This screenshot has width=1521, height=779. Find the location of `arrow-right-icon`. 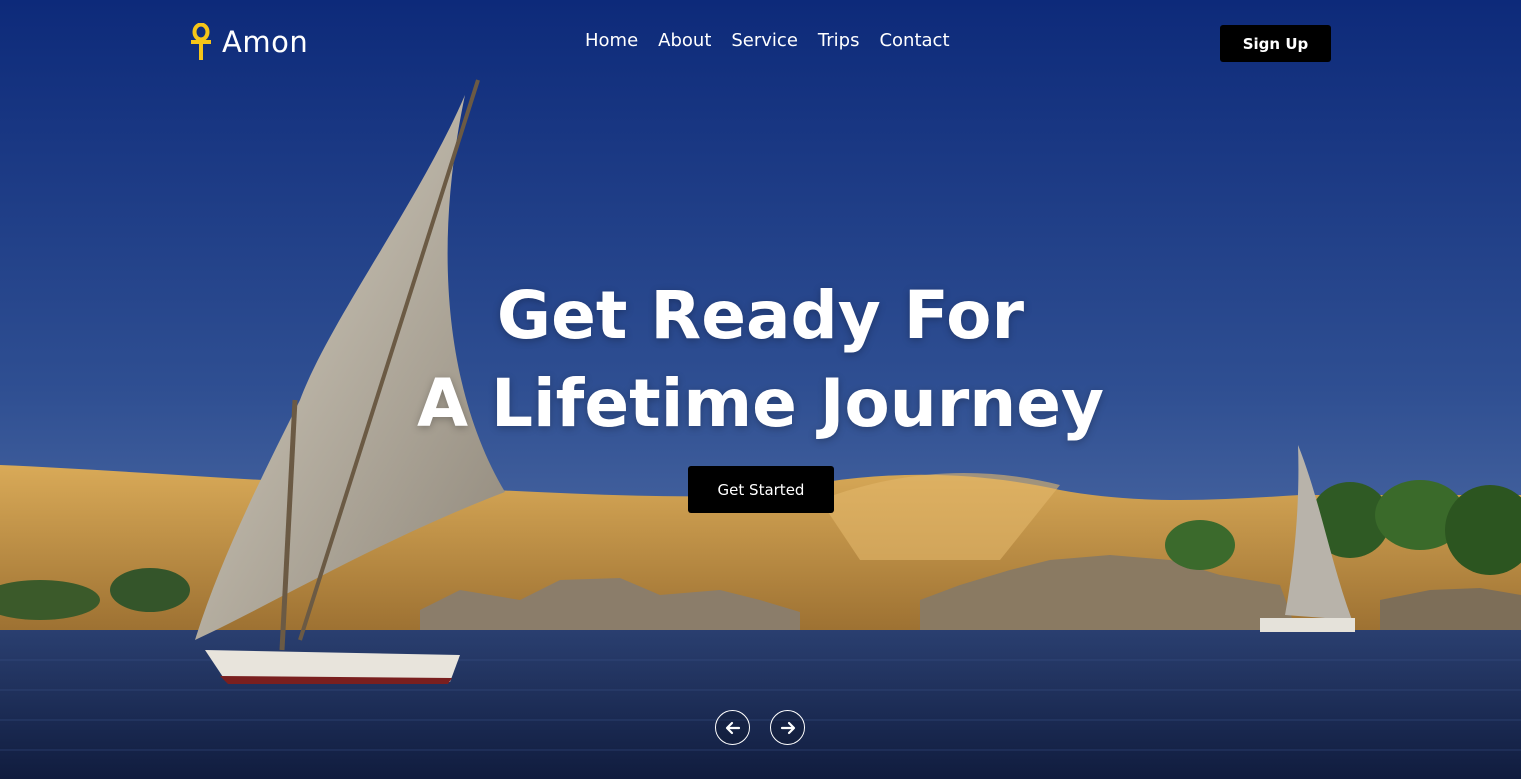

arrow-right-icon is located at coordinates (787, 727).